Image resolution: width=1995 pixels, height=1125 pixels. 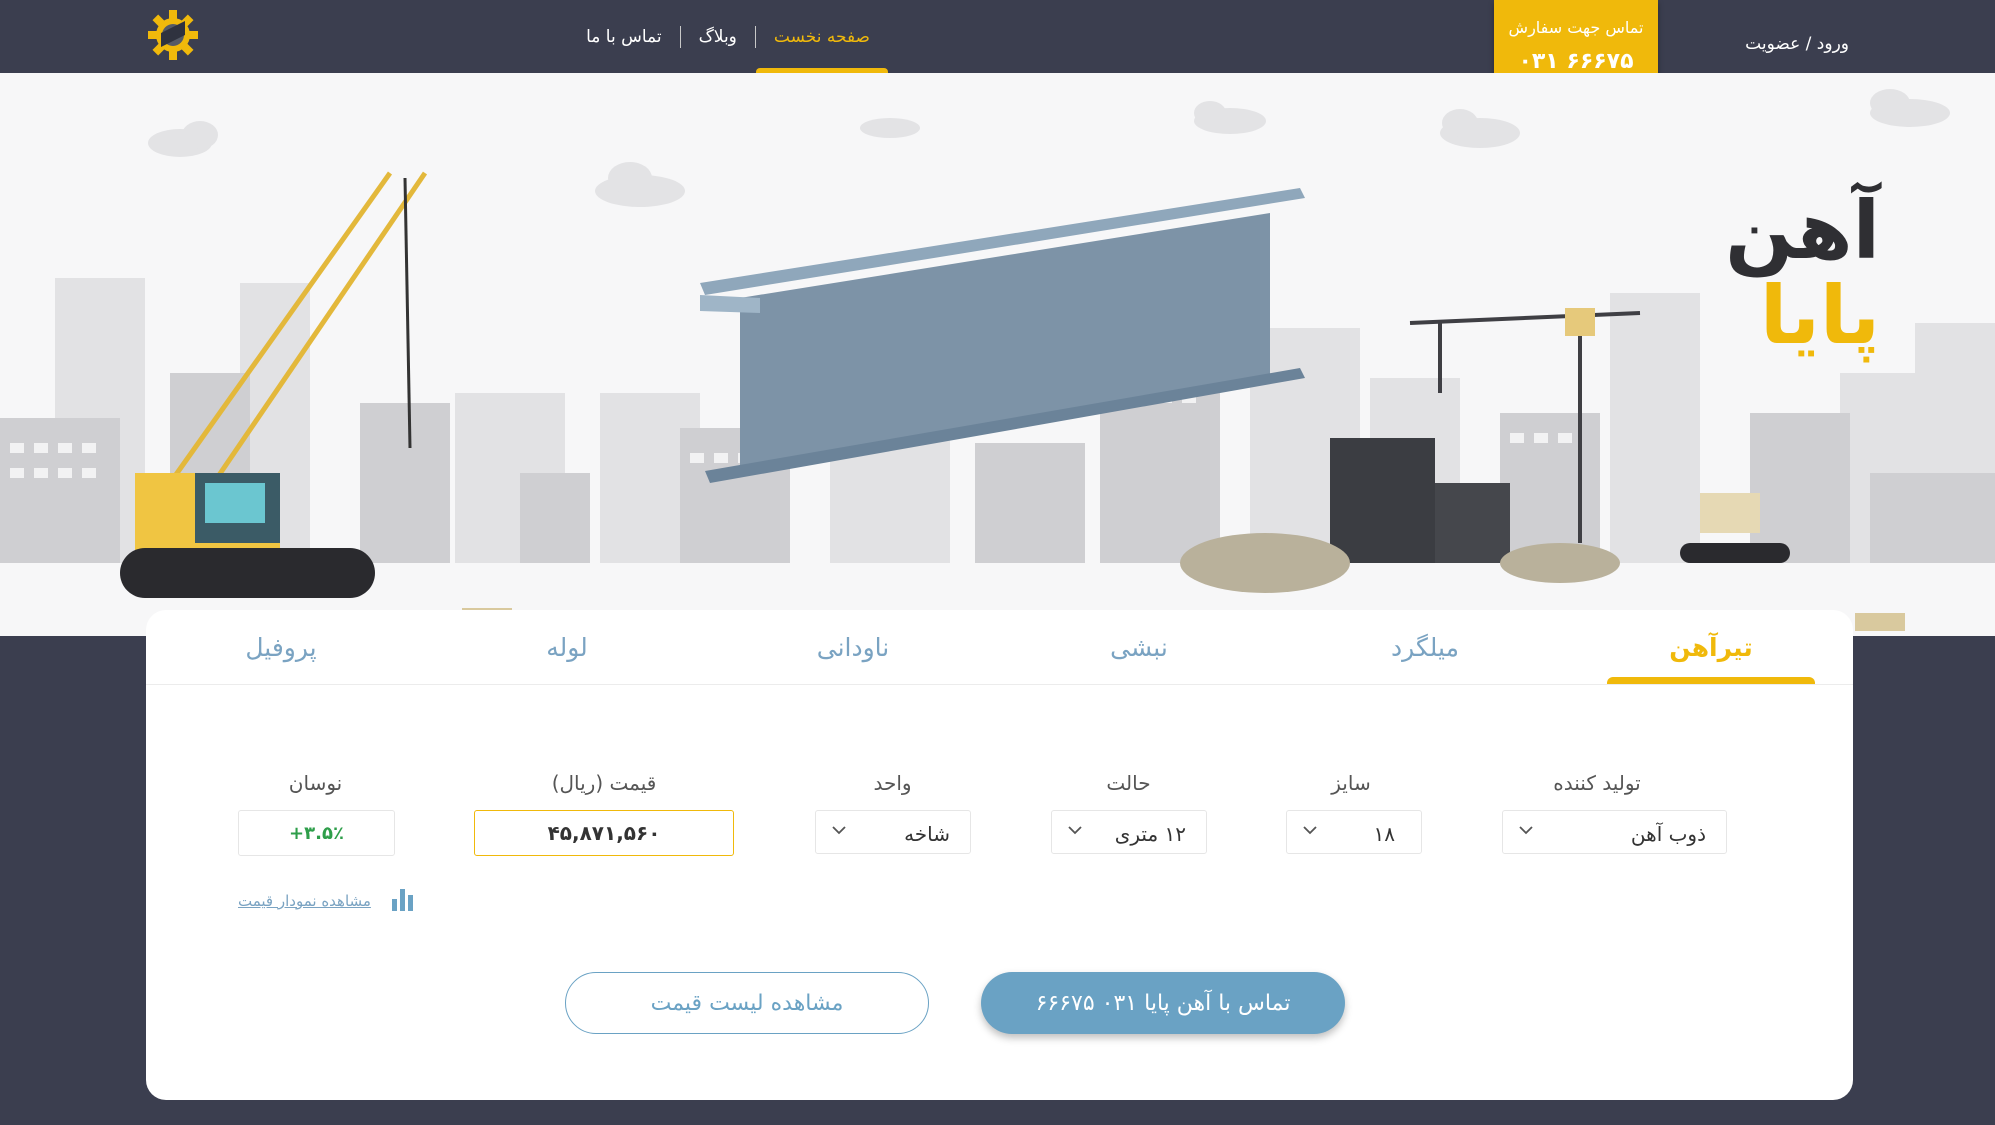 What do you see at coordinates (1425, 647) in the screenshot?
I see `tab-rebar: میلگرد` at bounding box center [1425, 647].